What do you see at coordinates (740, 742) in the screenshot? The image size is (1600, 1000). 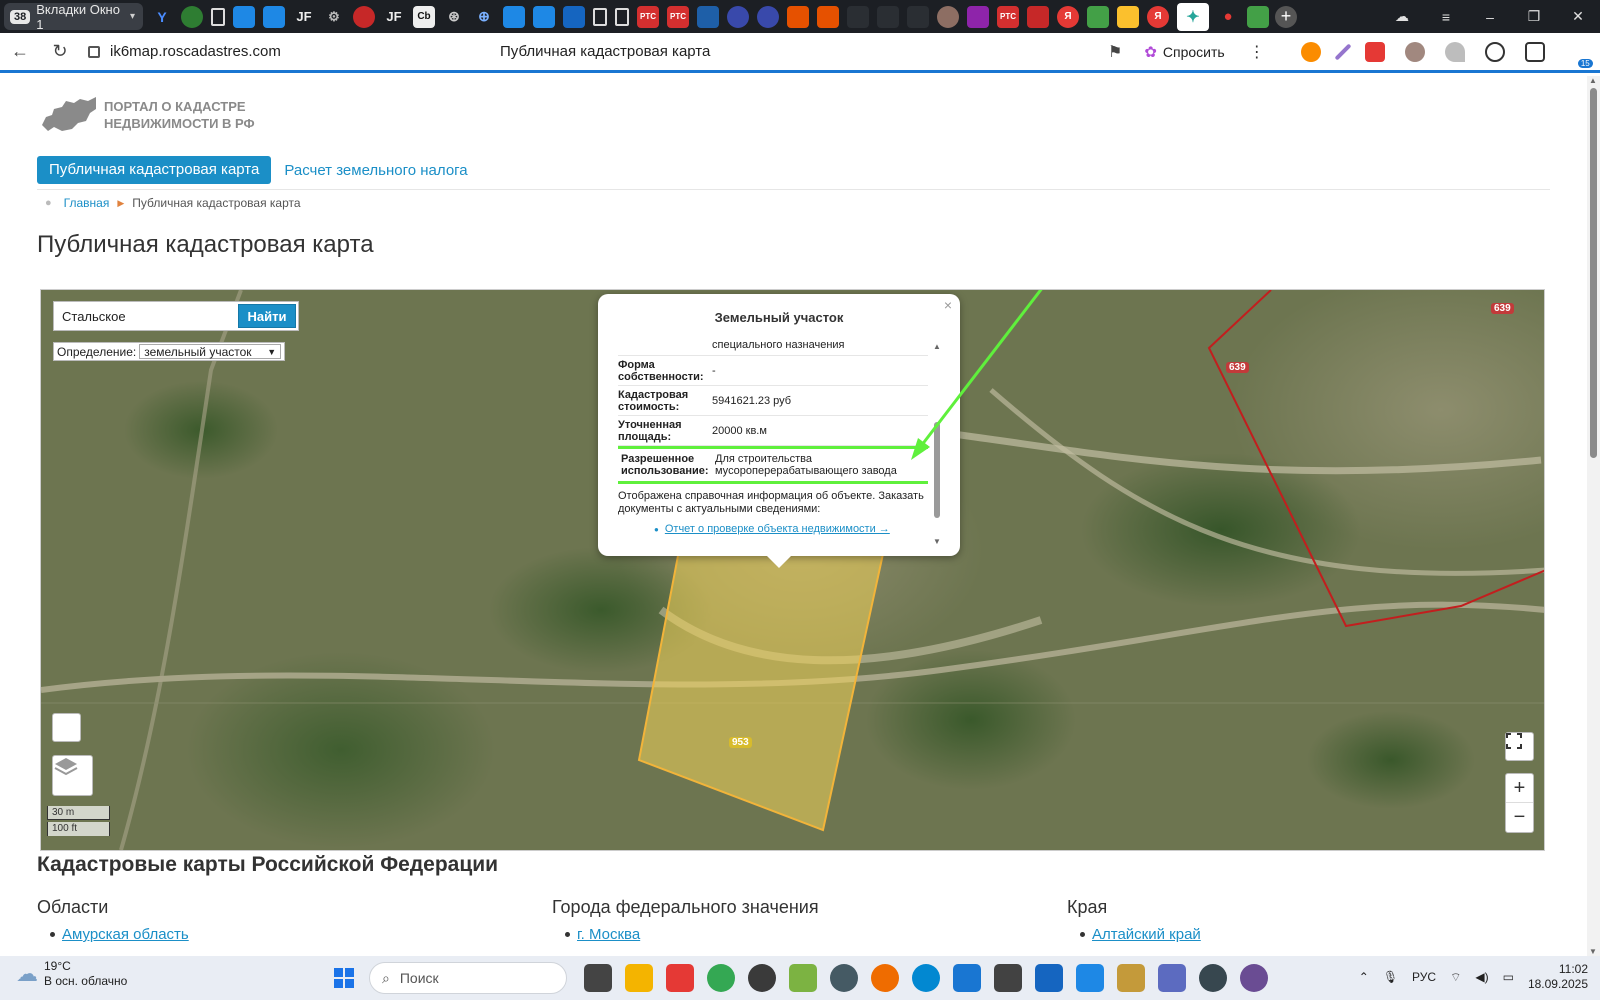 I see `plot-number-label: 953` at bounding box center [740, 742].